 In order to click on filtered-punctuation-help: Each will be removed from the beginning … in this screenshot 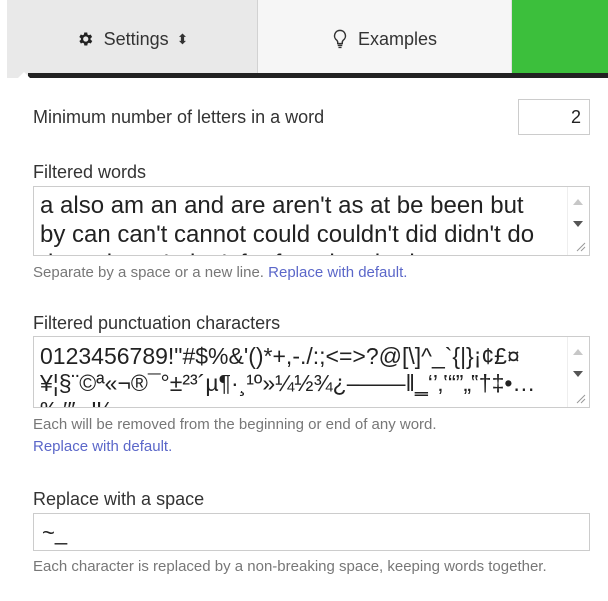, I will do `click(311, 436)`.